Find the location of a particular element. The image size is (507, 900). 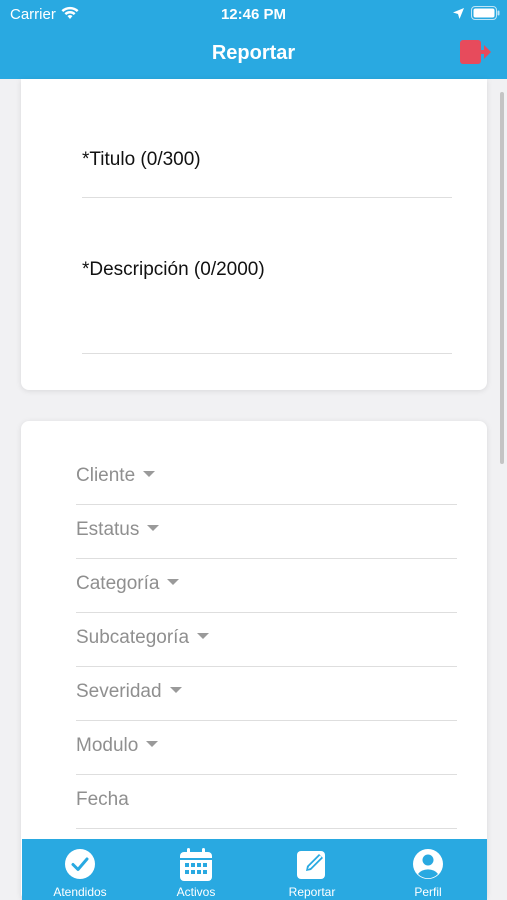

calendar-icon is located at coordinates (196, 864).